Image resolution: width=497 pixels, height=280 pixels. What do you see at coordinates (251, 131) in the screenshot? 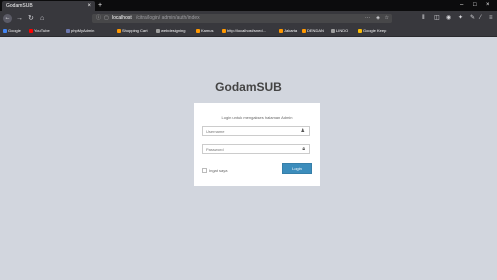
I see `username-input` at bounding box center [251, 131].